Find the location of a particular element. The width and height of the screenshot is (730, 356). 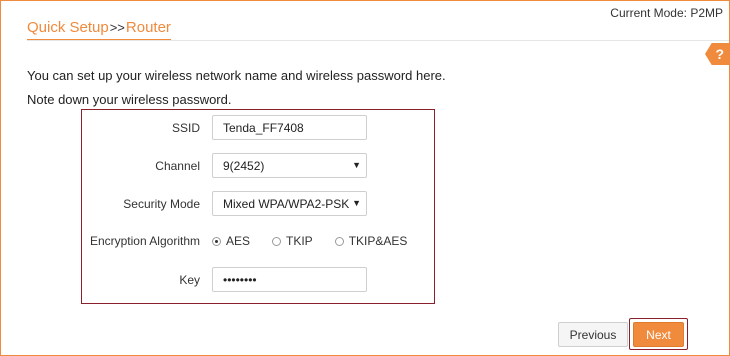

ssid-label: SSID is located at coordinates (185, 127).